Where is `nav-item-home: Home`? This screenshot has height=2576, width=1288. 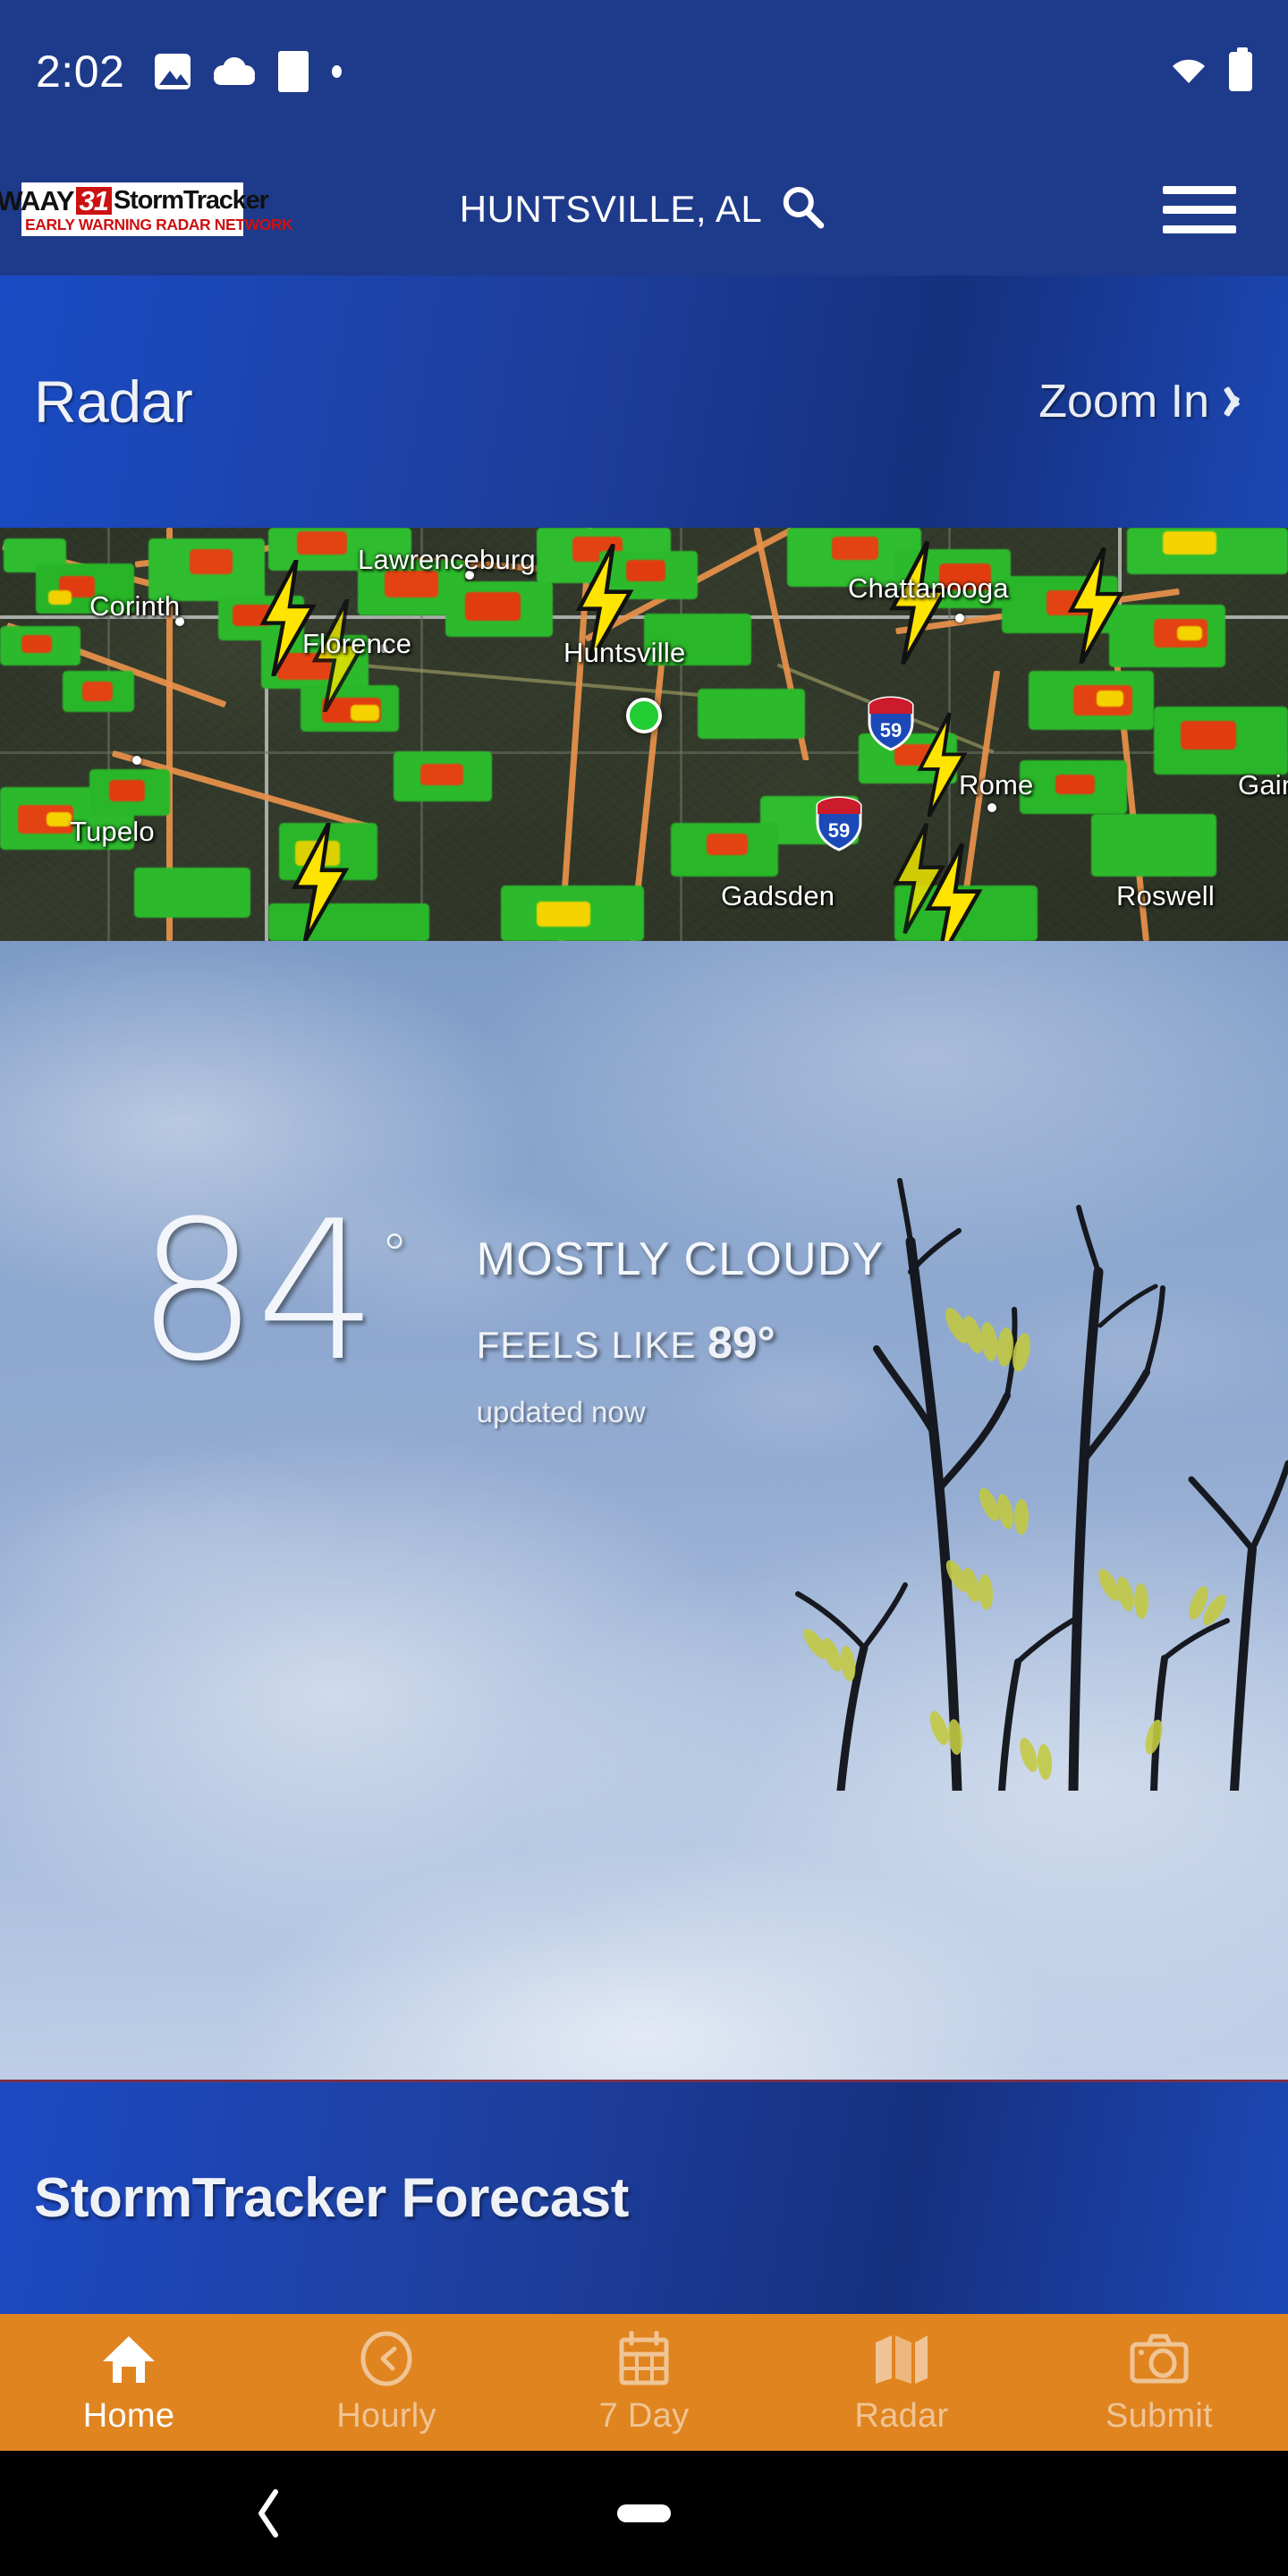 nav-item-home: Home is located at coordinates (129, 2382).